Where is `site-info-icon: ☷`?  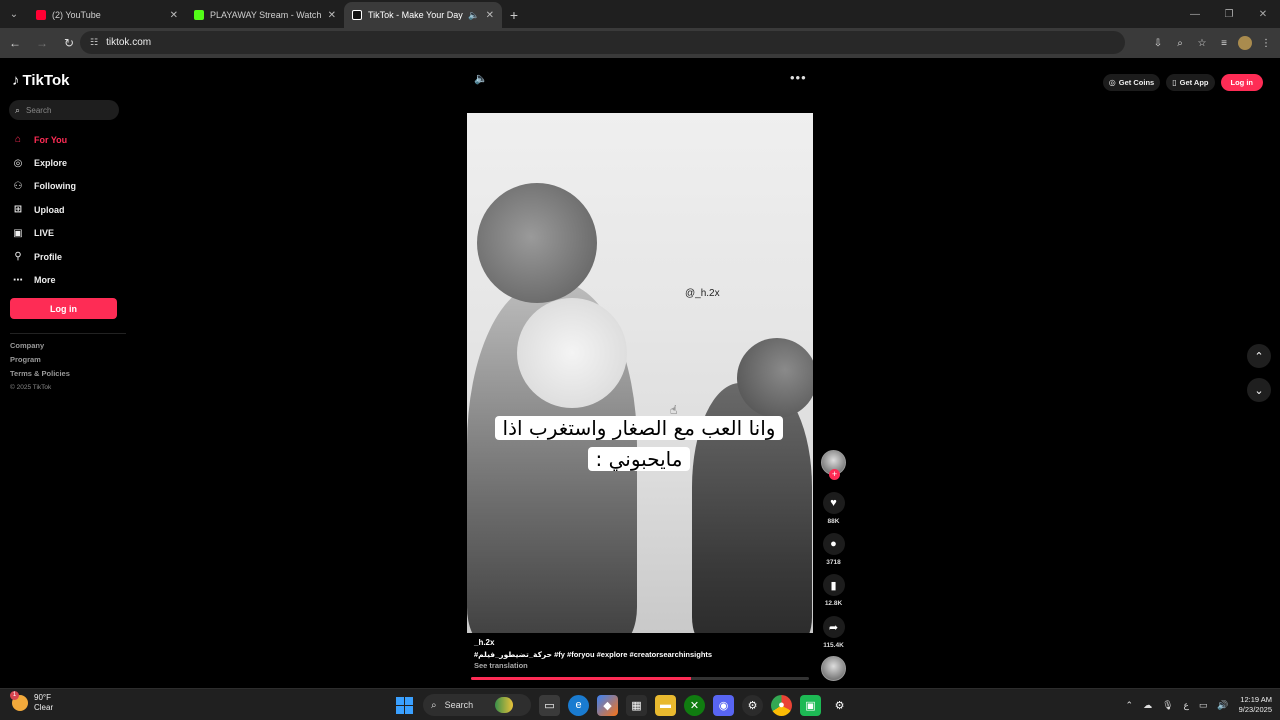 site-info-icon: ☷ is located at coordinates (94, 42).